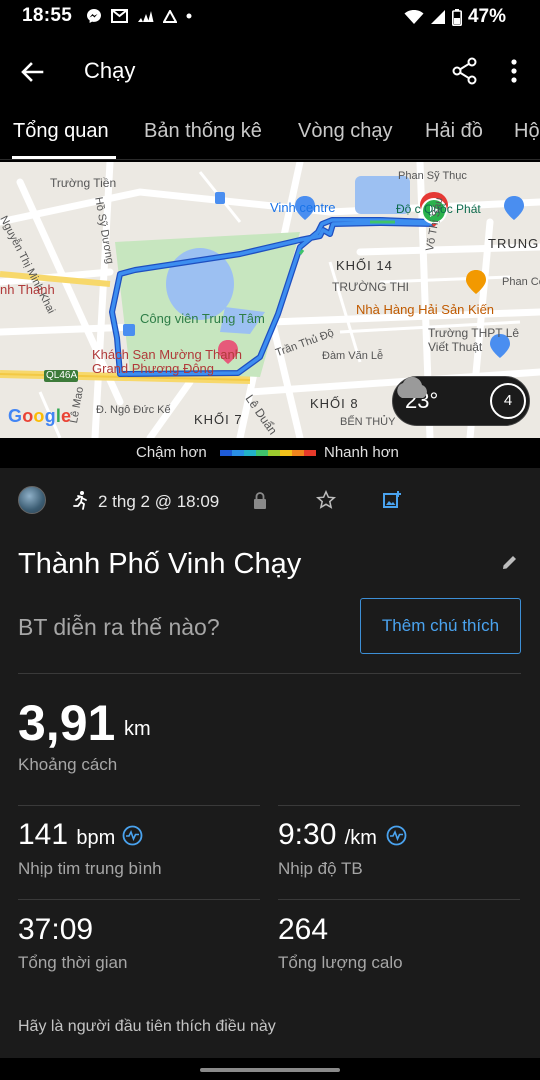  Describe the element at coordinates (486, 16) in the screenshot. I see `battery-percentage: 47%` at that location.